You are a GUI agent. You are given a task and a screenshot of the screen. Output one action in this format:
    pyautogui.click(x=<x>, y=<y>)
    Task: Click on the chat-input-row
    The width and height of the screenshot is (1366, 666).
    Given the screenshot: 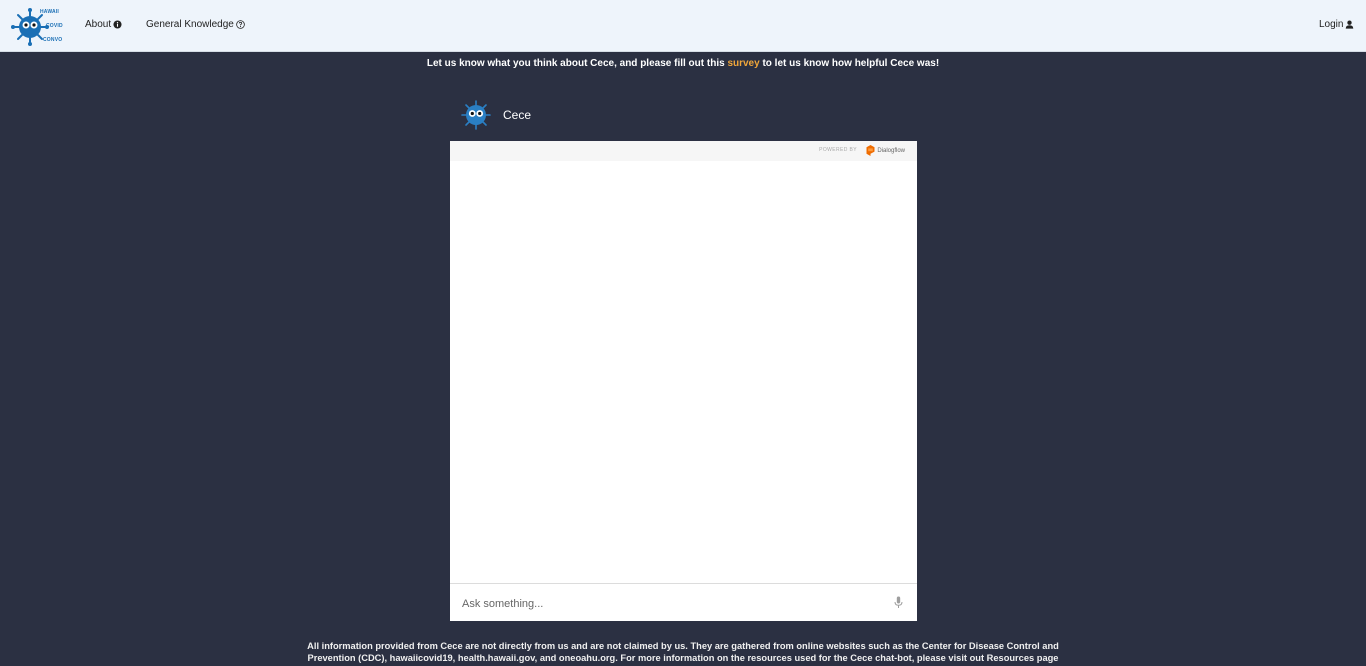 What is the action you would take?
    pyautogui.click(x=683, y=602)
    